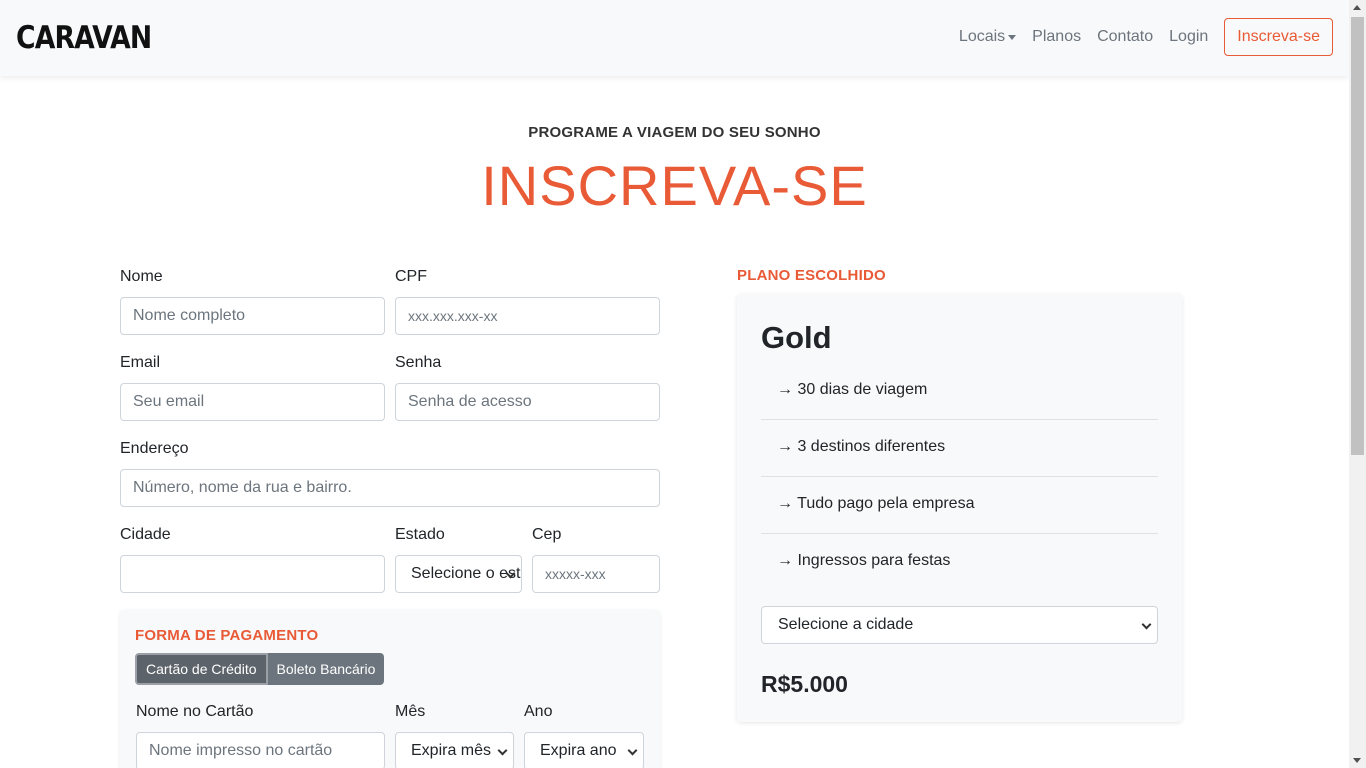 The width and height of the screenshot is (1366, 768). Describe the element at coordinates (852, 389) in the screenshot. I see `plan-feature-text: → 30 dias de viagem` at that location.